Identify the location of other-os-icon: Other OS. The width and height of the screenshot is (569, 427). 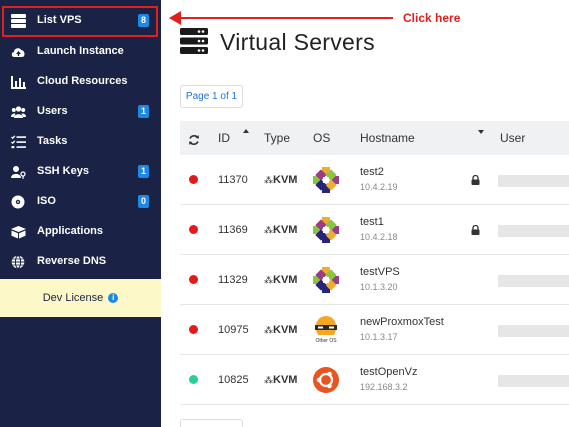
(326, 330).